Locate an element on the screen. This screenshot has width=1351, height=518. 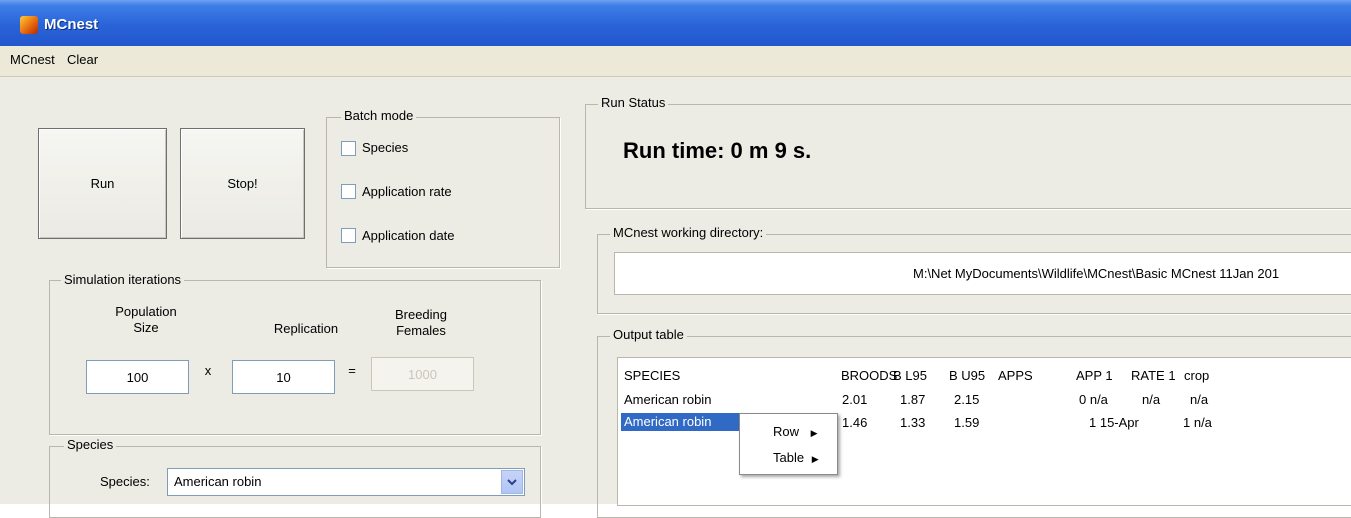
working-directory-label: MCnest working directory: is located at coordinates (688, 232).